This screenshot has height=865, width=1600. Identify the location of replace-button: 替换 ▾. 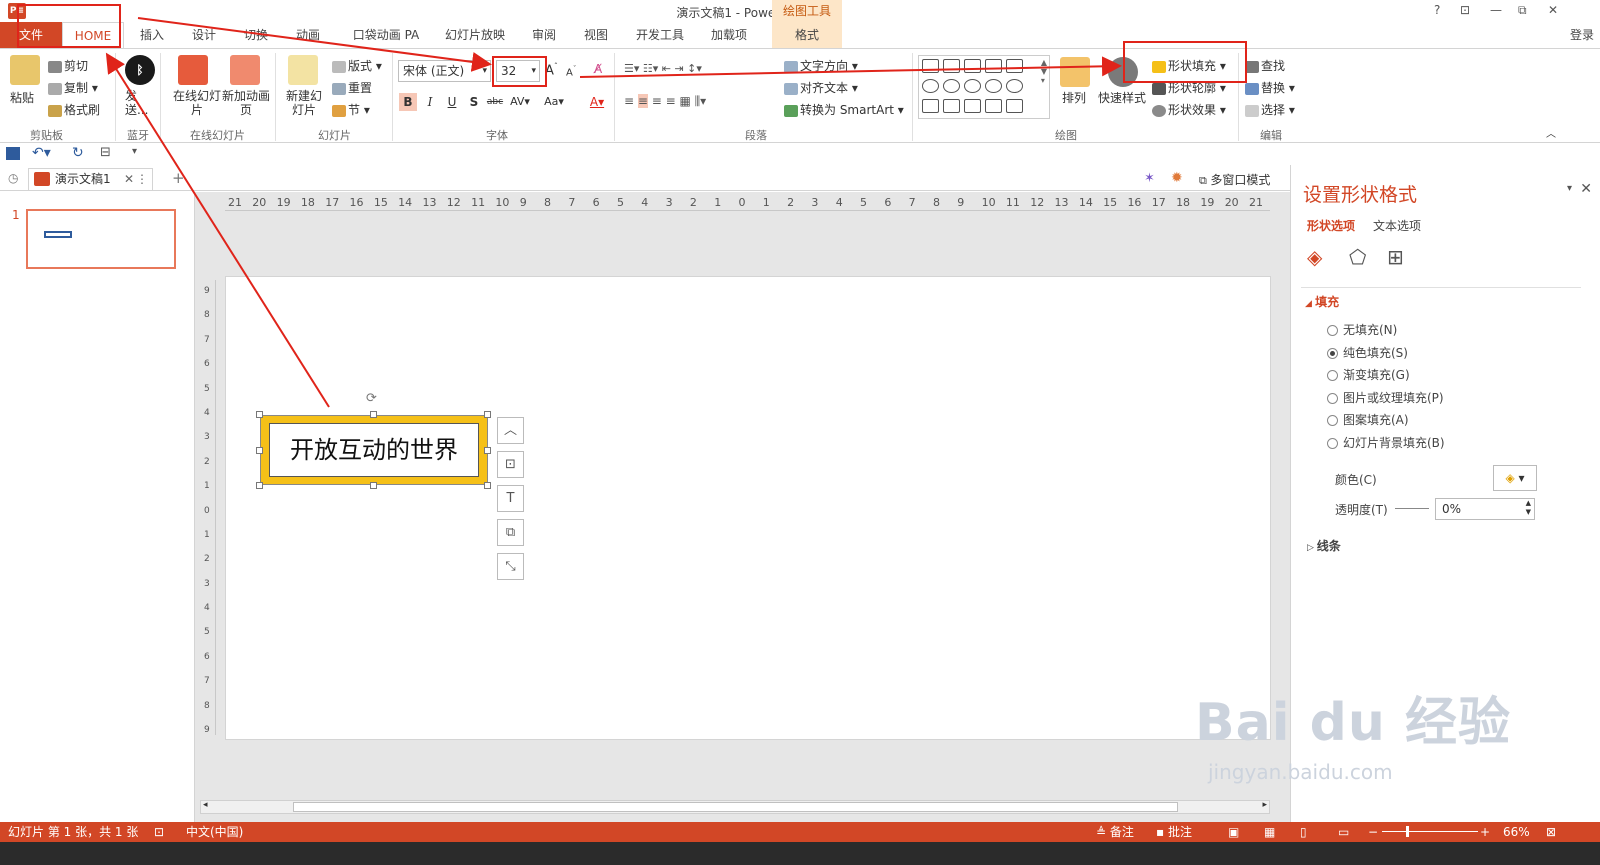
(1270, 87).